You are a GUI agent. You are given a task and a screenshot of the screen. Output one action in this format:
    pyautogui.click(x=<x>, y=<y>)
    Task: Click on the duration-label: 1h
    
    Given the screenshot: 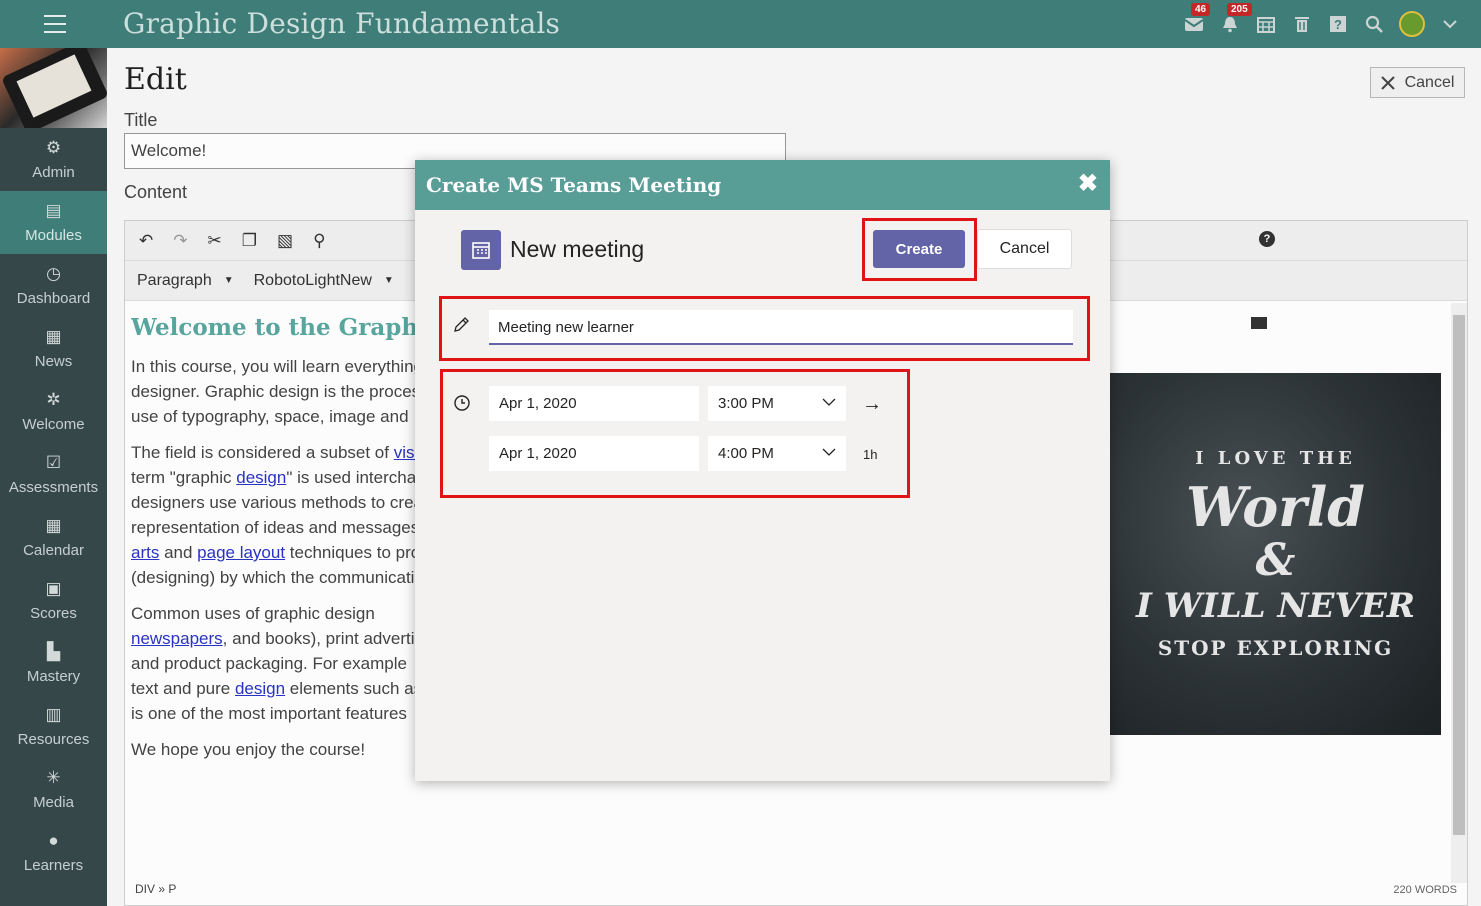 What is the action you would take?
    pyautogui.click(x=870, y=454)
    